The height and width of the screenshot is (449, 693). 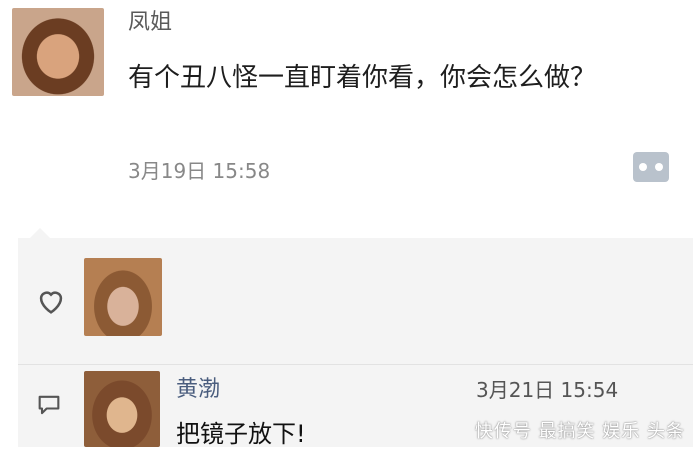 I want to click on watermark: 快传号 最搞笑 娱乐 头条, so click(x=579, y=431).